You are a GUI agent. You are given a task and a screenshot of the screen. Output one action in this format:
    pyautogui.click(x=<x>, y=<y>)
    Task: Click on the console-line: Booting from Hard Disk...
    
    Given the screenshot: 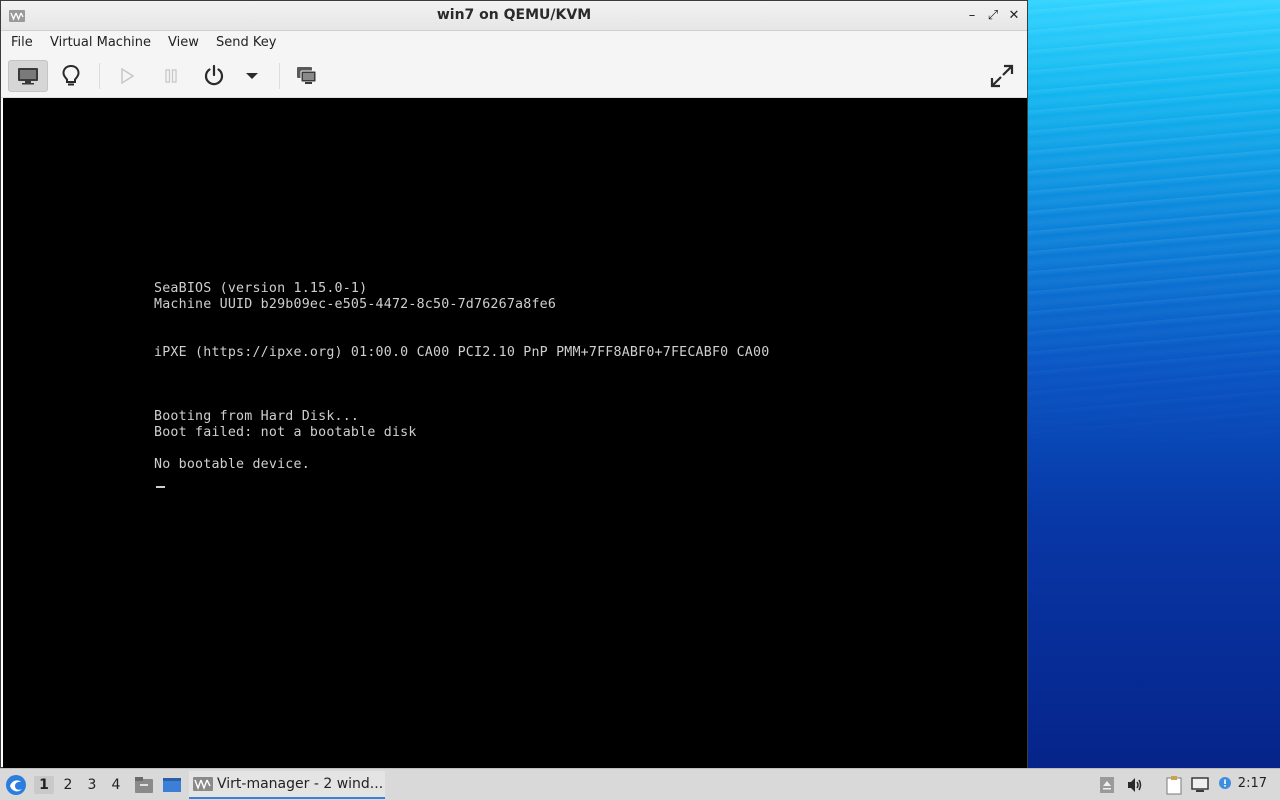 What is the action you would take?
    pyautogui.click(x=257, y=416)
    